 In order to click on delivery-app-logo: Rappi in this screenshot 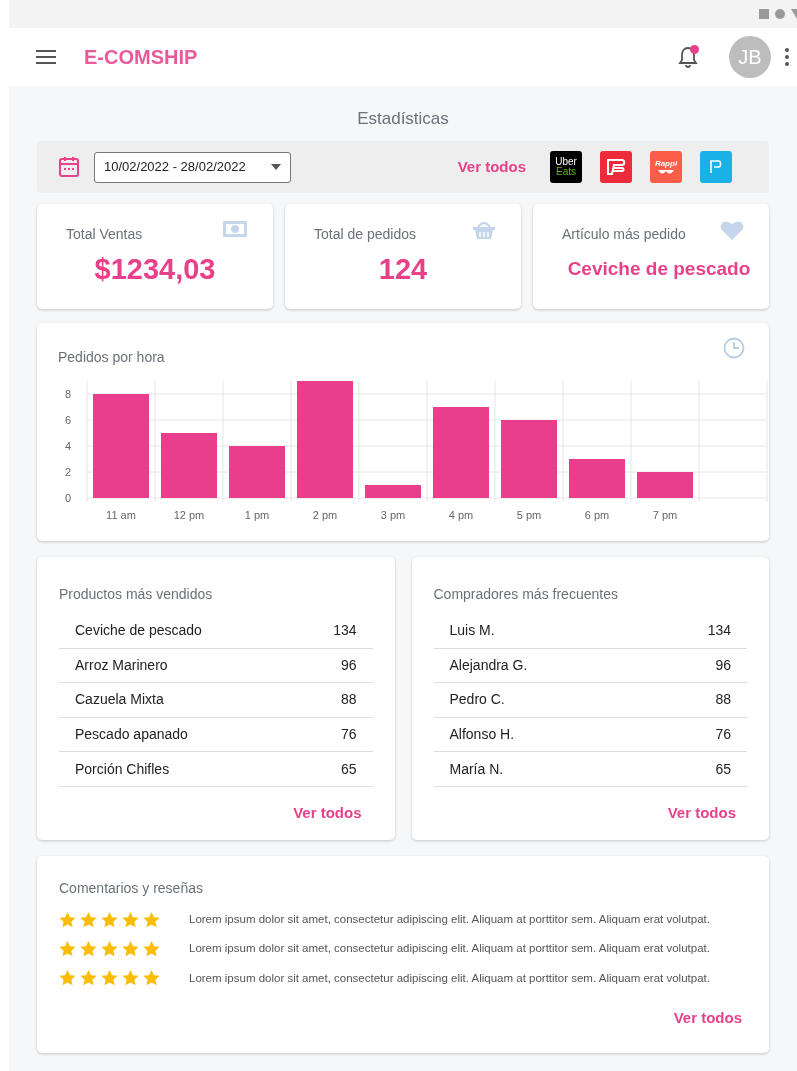, I will do `click(666, 167)`.